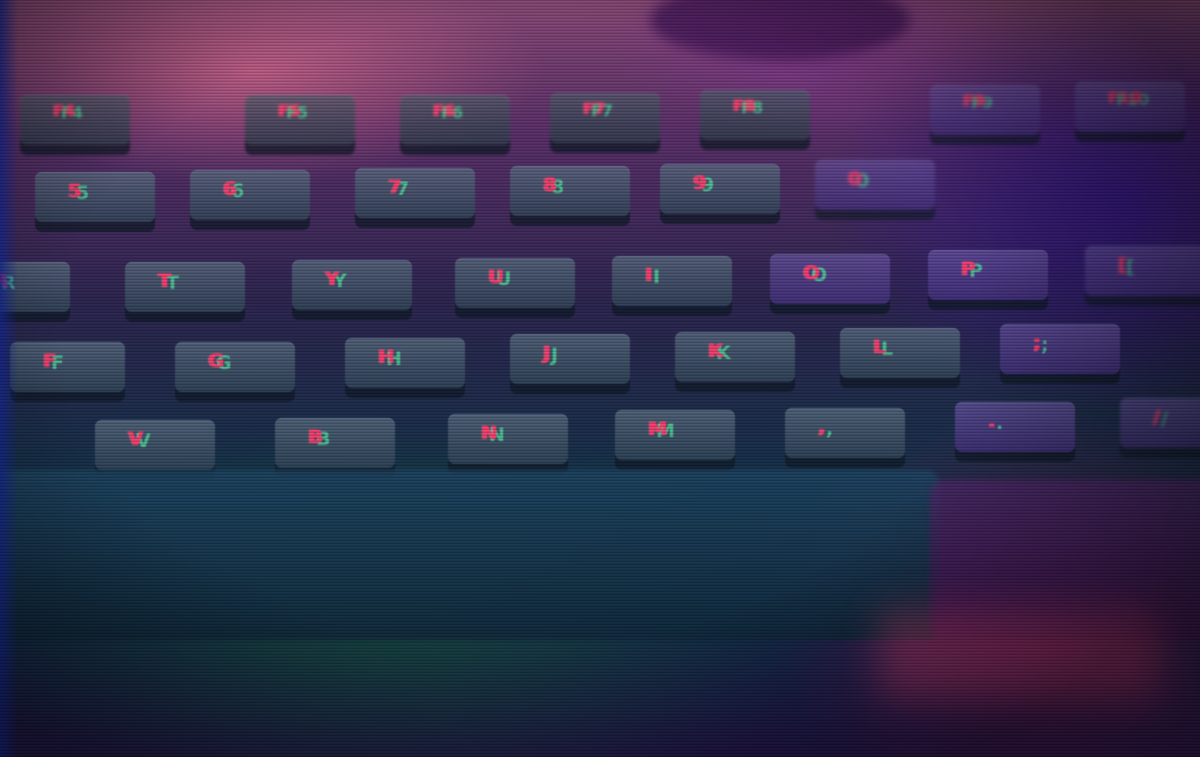 The width and height of the screenshot is (1200, 757). What do you see at coordinates (445, 110) in the screenshot?
I see `key-label: F6` at bounding box center [445, 110].